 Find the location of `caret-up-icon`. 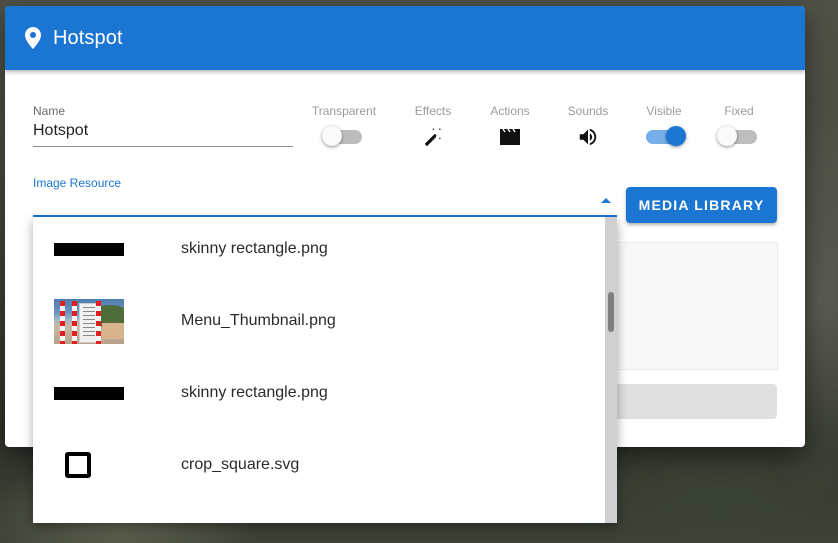

caret-up-icon is located at coordinates (606, 200).